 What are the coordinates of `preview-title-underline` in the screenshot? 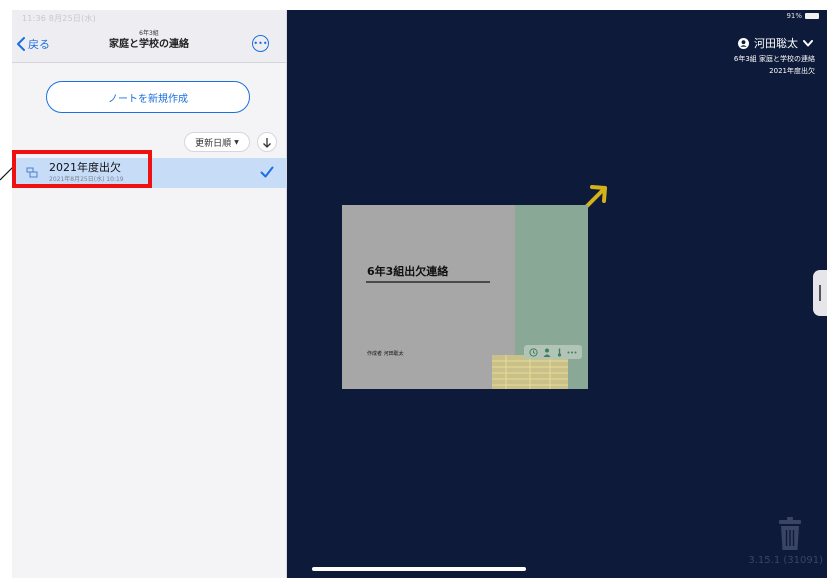 It's located at (428, 282).